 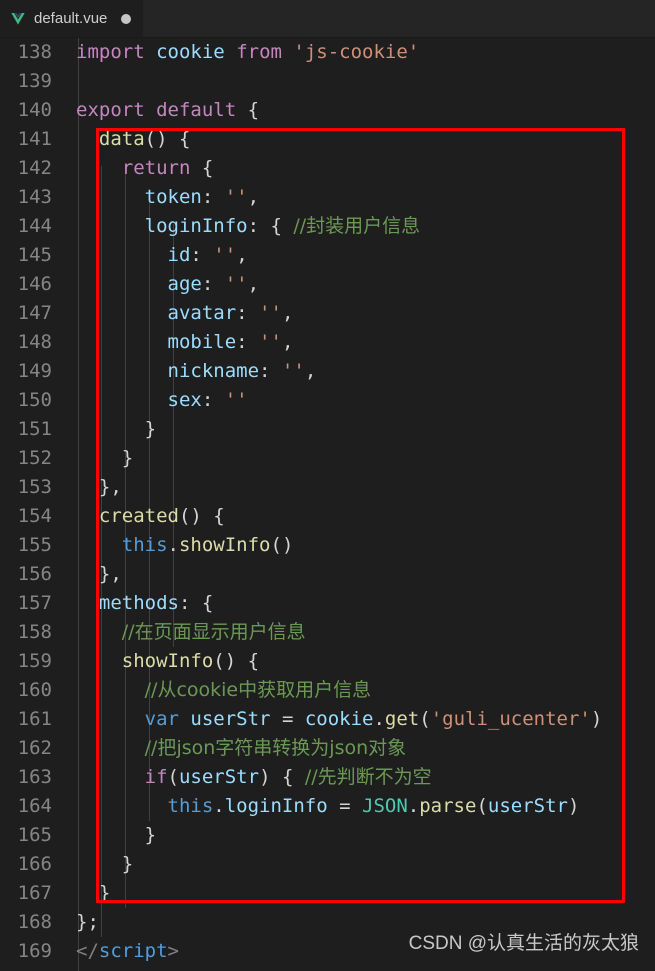 I want to click on code-line: 139, so click(x=327, y=81).